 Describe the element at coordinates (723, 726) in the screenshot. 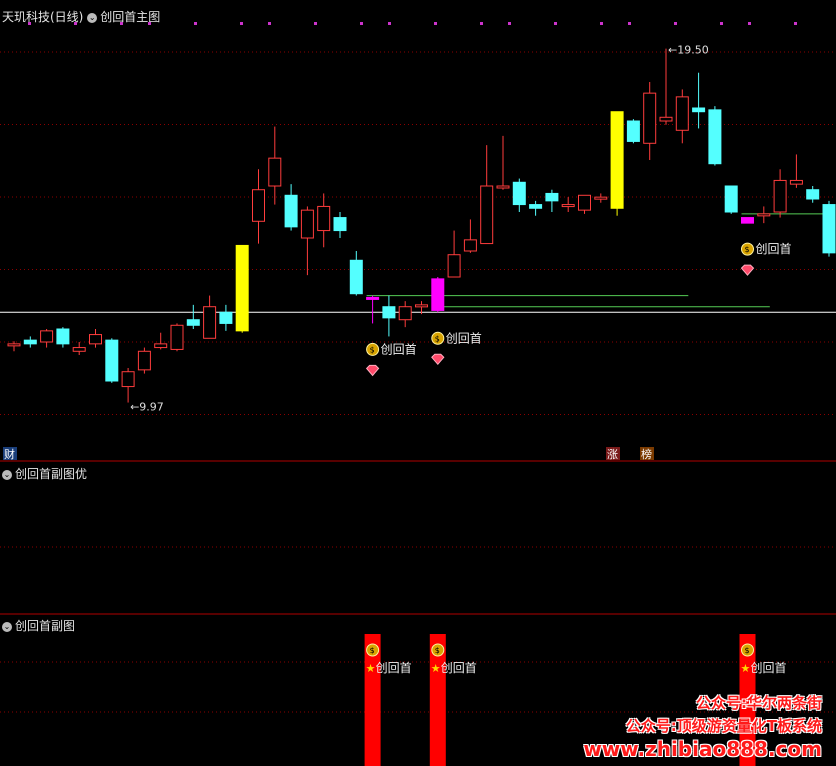

I see `watermark-line-2: 公众号:顶级游资量化T板系统` at that location.